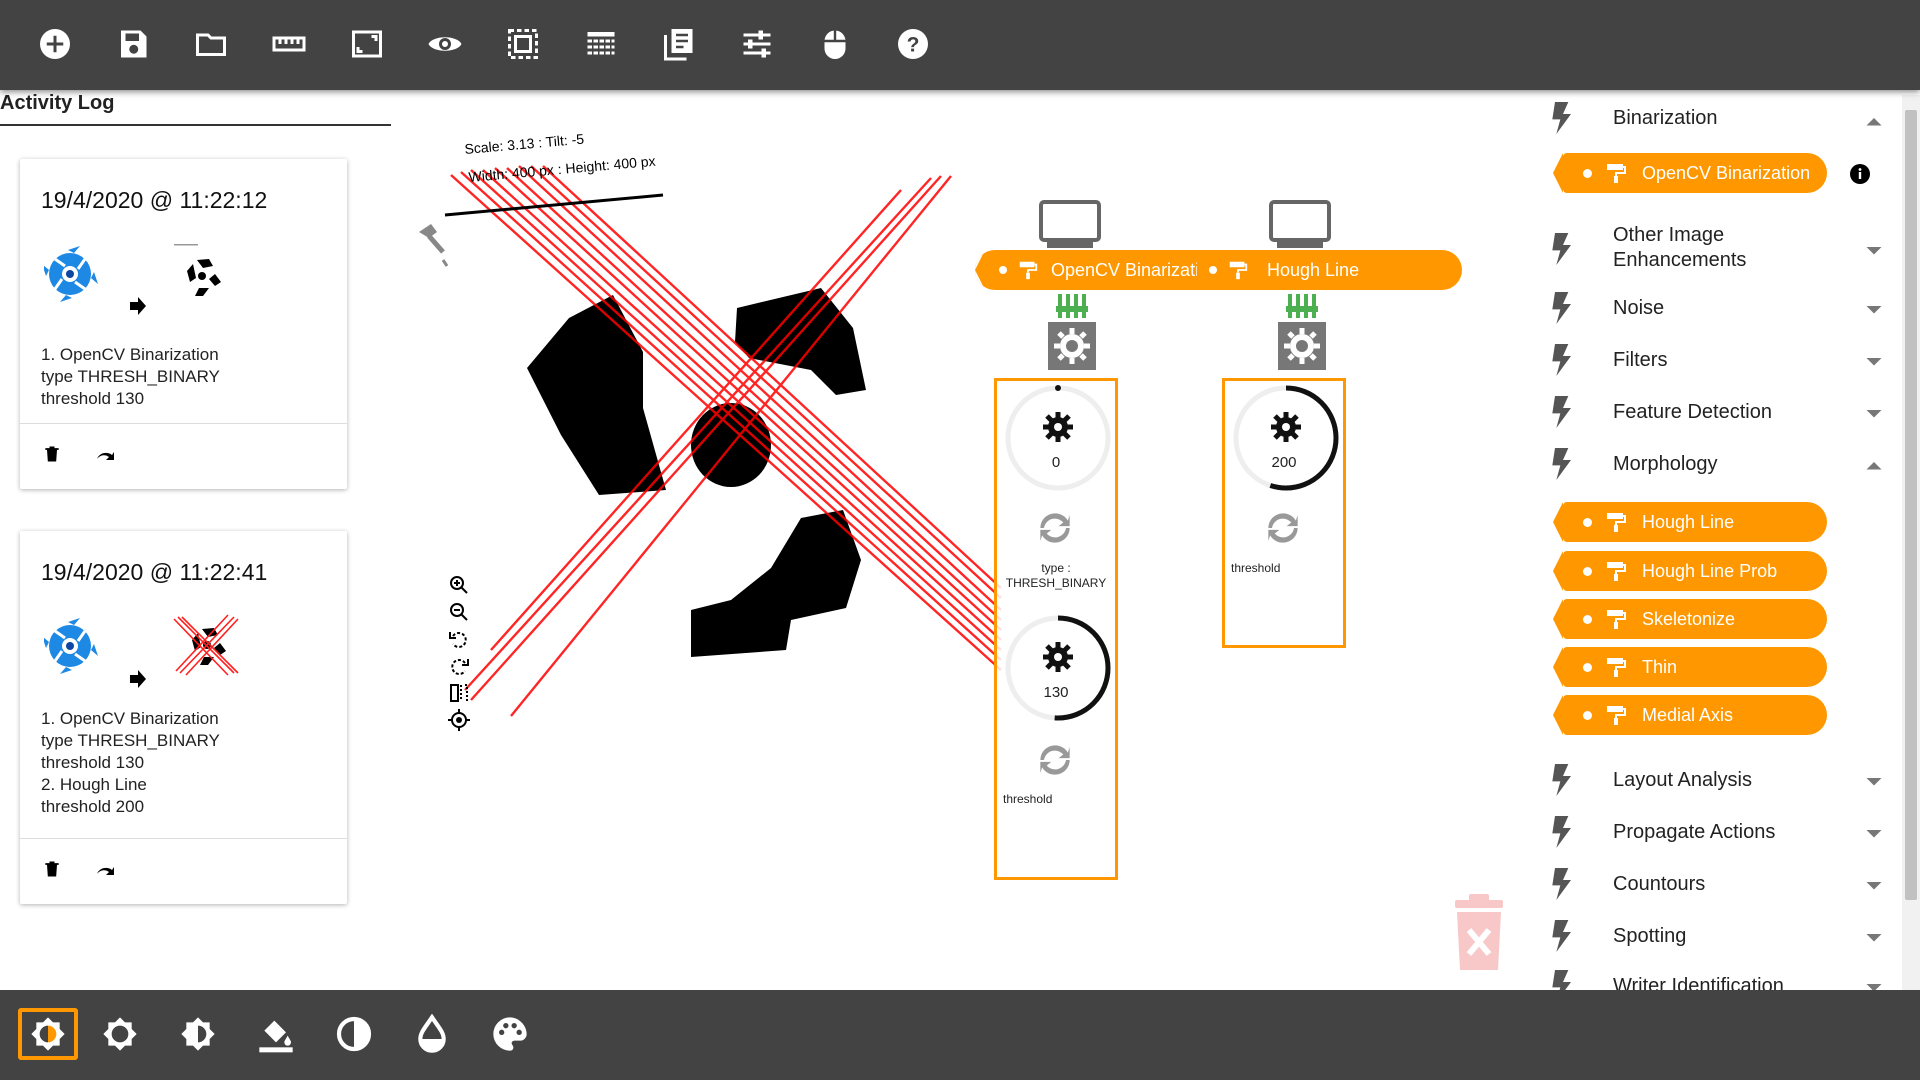  Describe the element at coordinates (1716, 936) in the screenshot. I see `category-spotting: Spotting` at that location.